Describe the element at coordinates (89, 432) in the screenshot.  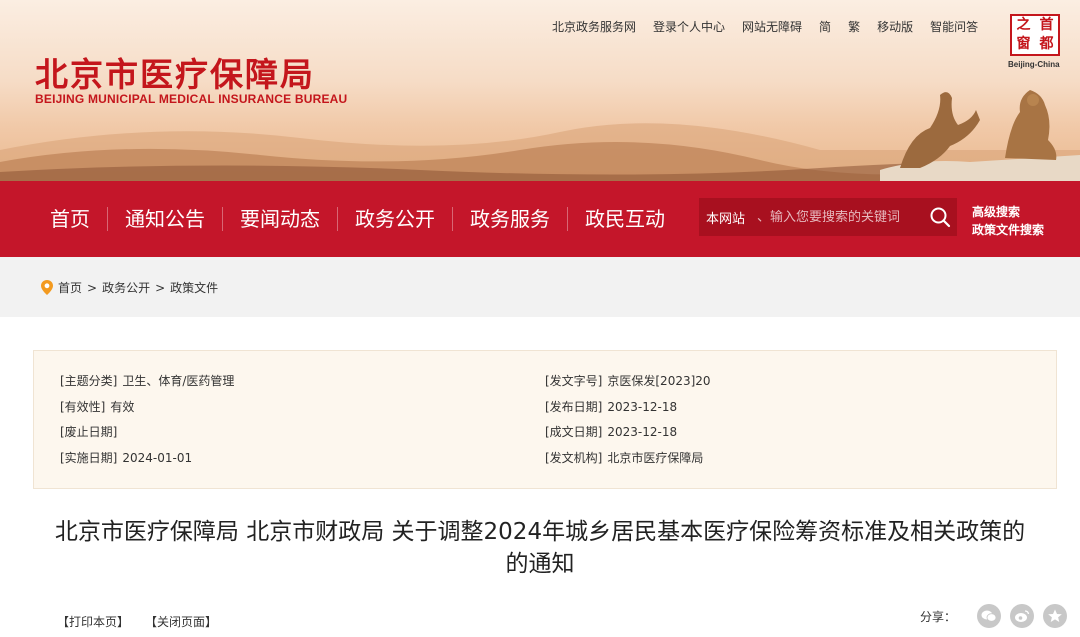
I see `meta-key: [废止日期]` at that location.